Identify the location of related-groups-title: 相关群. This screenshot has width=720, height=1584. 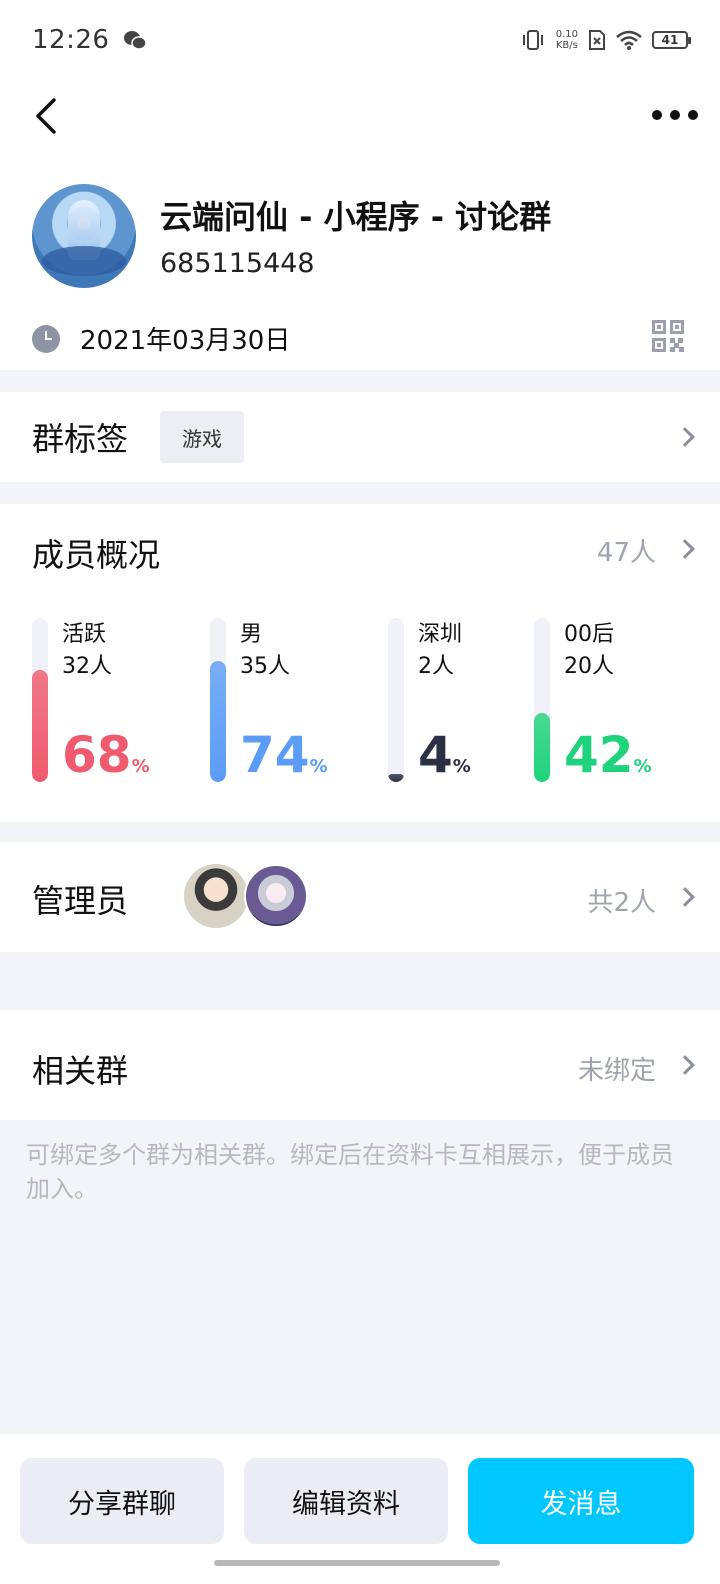
(80, 1071).